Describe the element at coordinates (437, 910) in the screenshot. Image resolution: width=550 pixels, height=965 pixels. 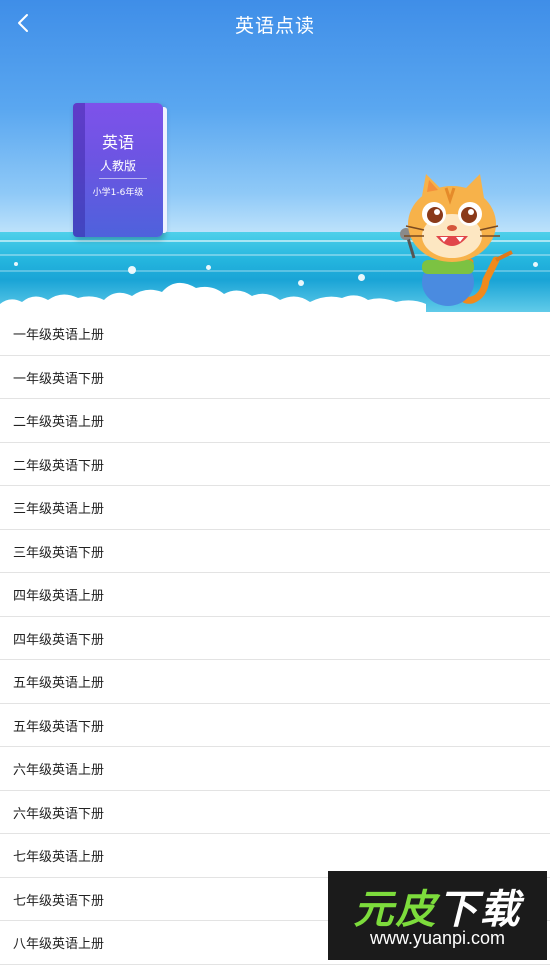
I see `watermark-logo: 元皮下载` at that location.